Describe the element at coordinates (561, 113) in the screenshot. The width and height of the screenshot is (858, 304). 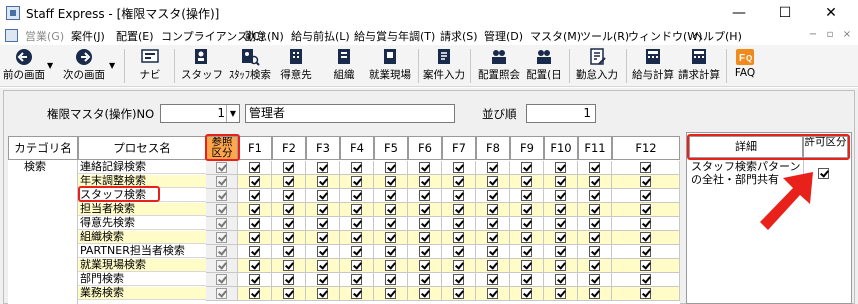
I see `order-field: 1` at that location.